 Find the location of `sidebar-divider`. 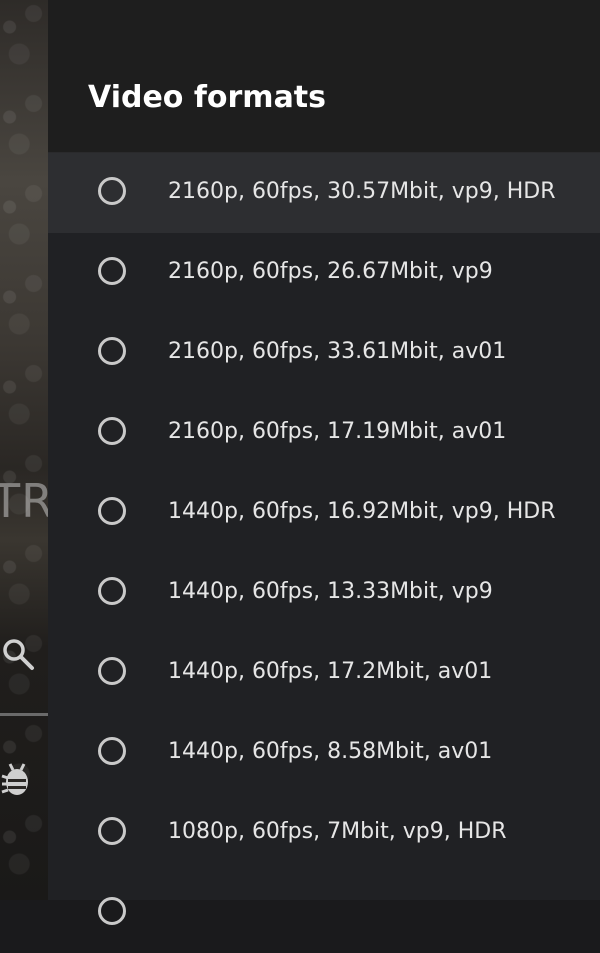

sidebar-divider is located at coordinates (24, 714).